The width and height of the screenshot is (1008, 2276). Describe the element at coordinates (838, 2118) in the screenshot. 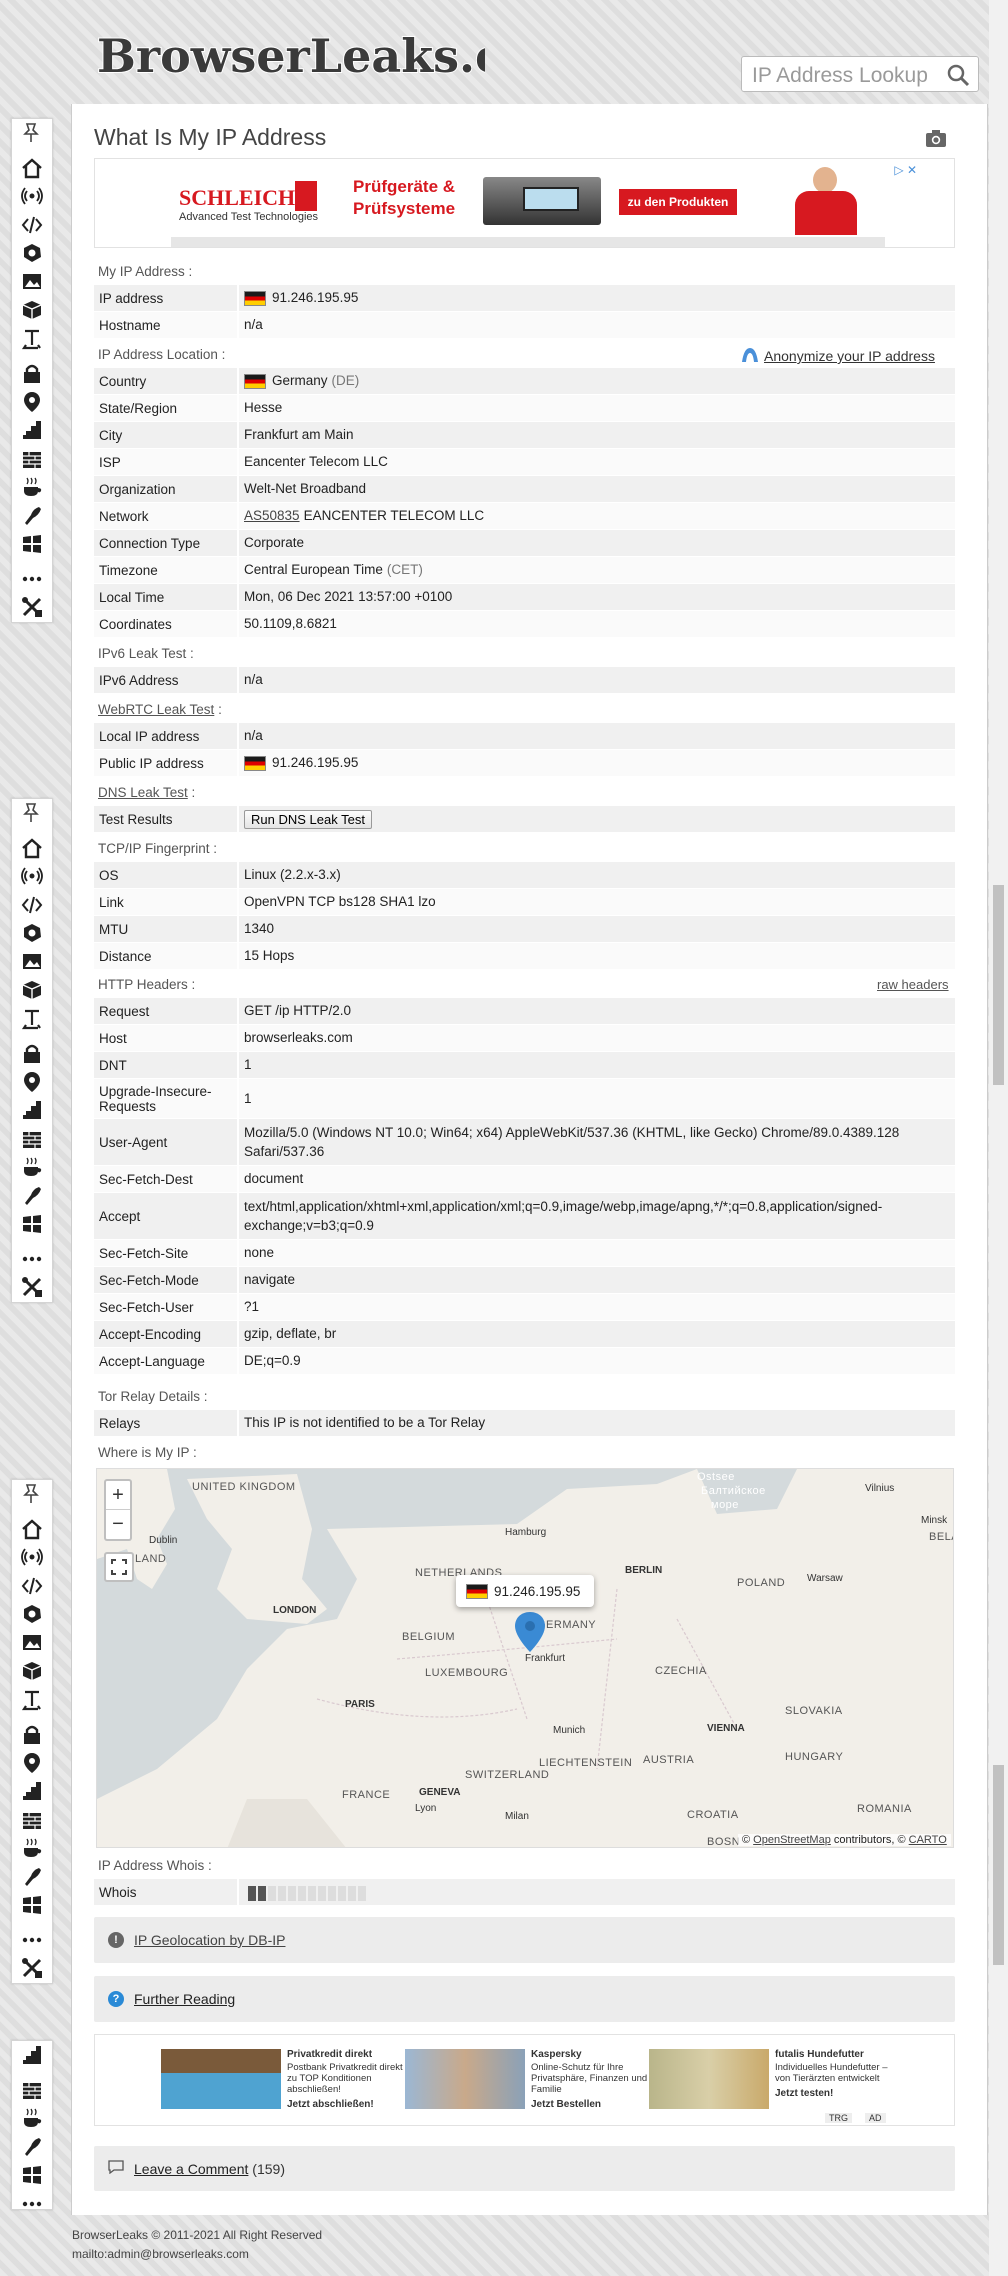

I see `ad-tag-trg: TRG` at that location.